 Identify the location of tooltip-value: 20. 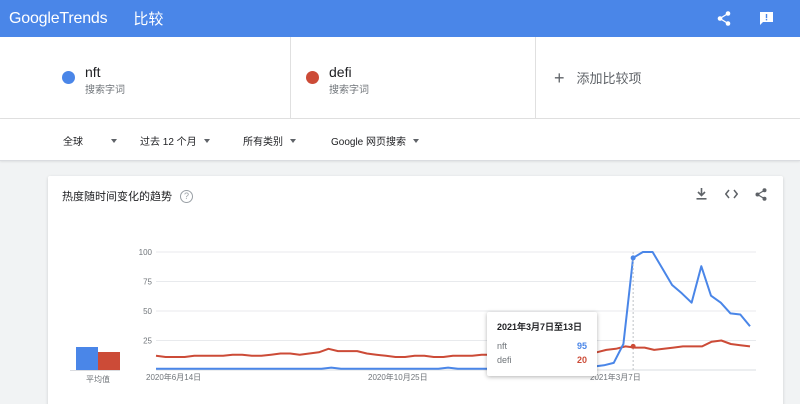
(581, 360).